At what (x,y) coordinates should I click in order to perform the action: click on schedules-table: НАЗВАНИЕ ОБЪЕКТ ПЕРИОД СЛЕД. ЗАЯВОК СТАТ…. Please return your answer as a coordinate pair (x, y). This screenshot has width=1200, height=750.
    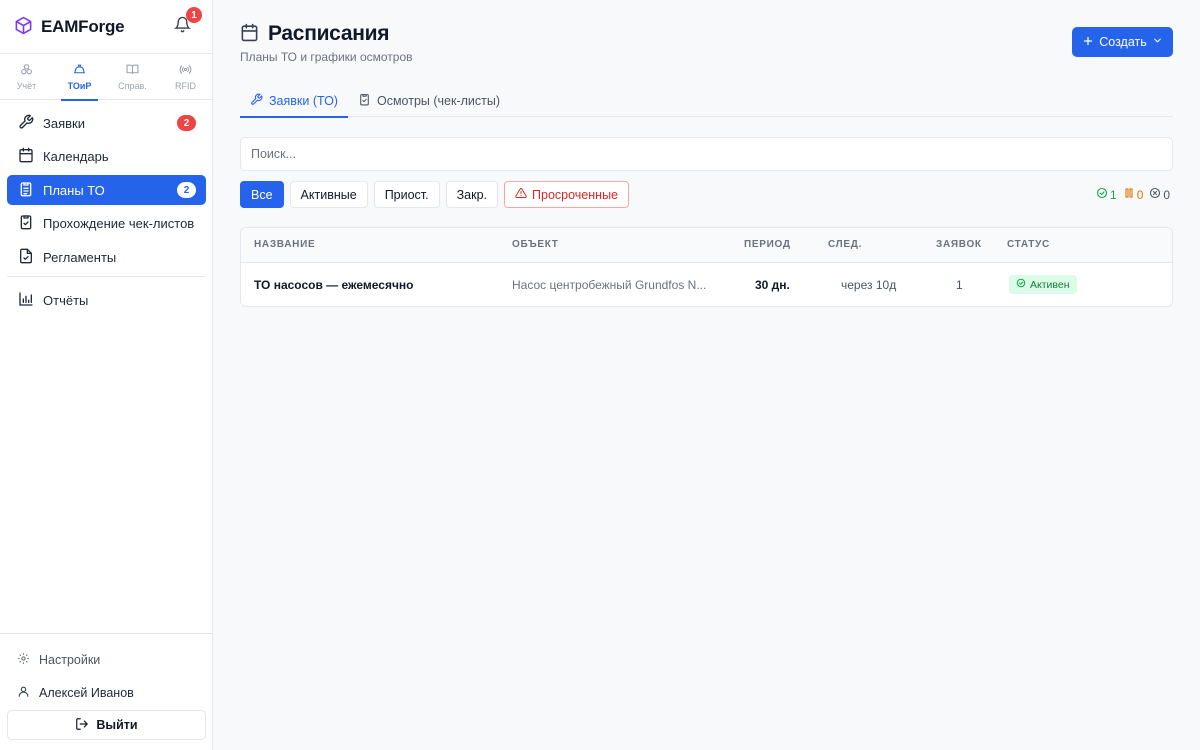
    Looking at the image, I should click on (706, 267).